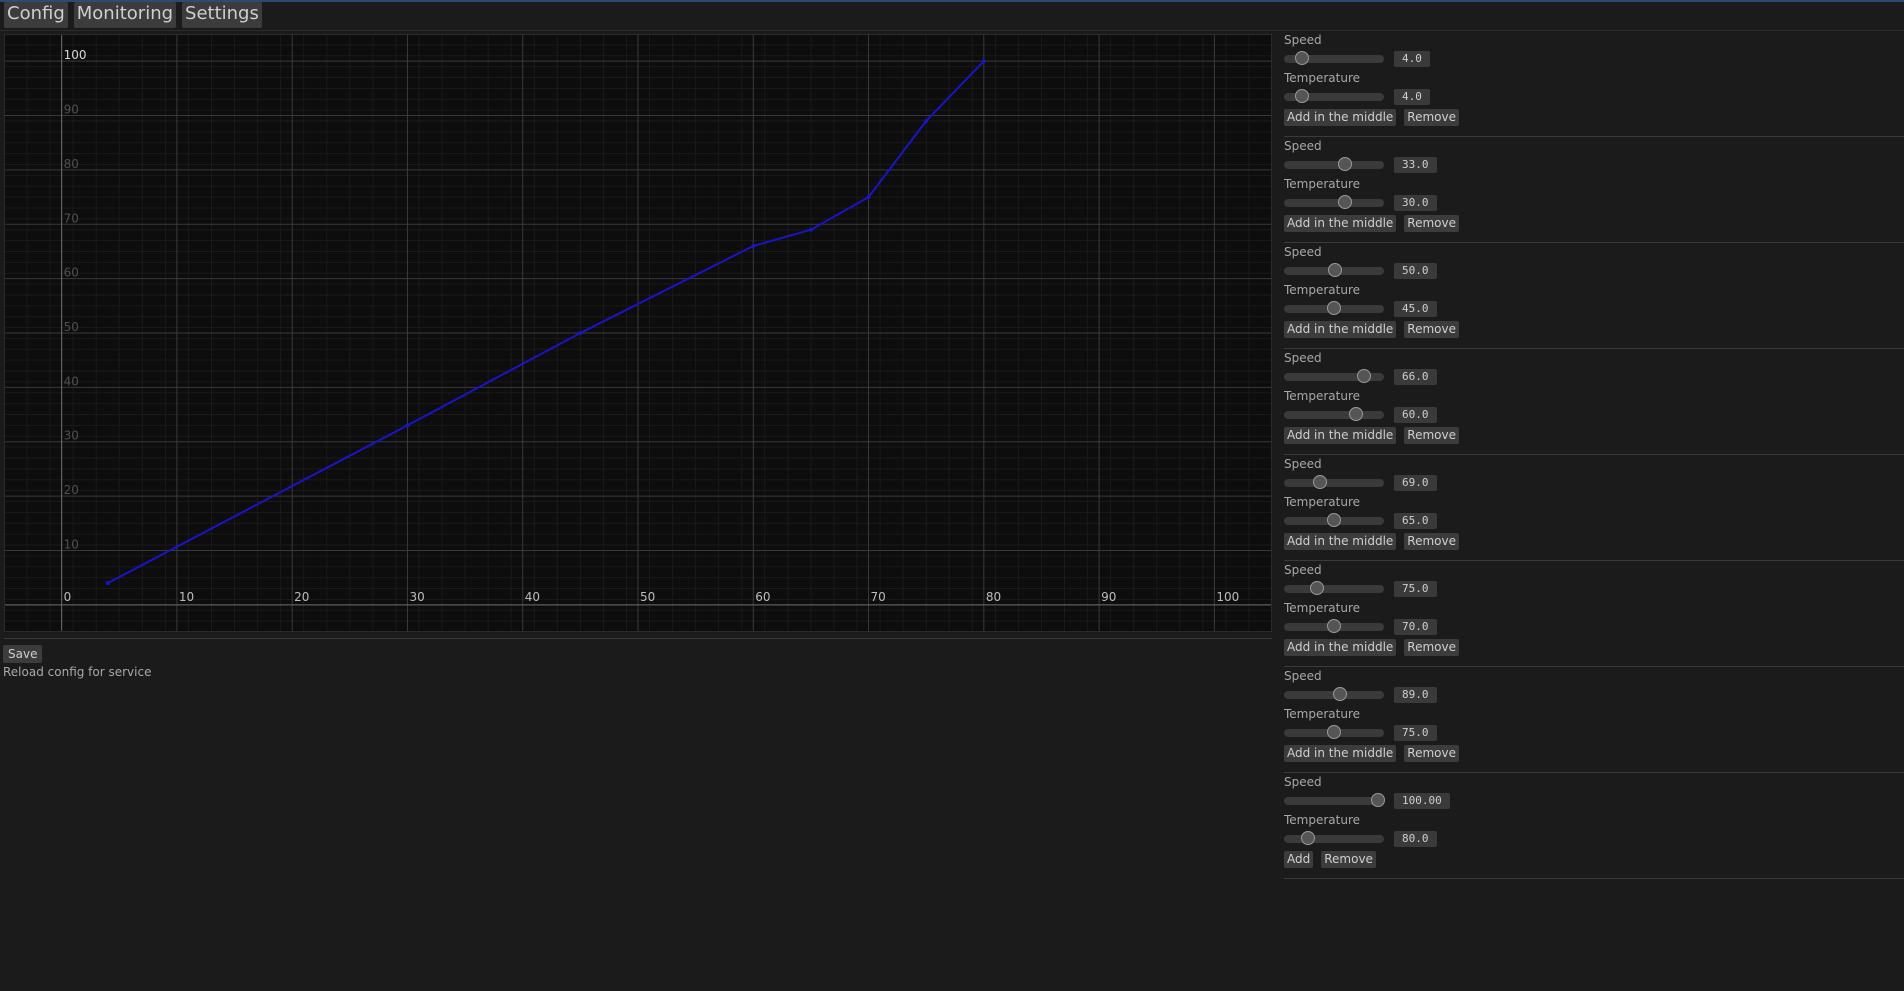 The width and height of the screenshot is (1904, 991). I want to click on x-tick-label: 90, so click(1108, 597).